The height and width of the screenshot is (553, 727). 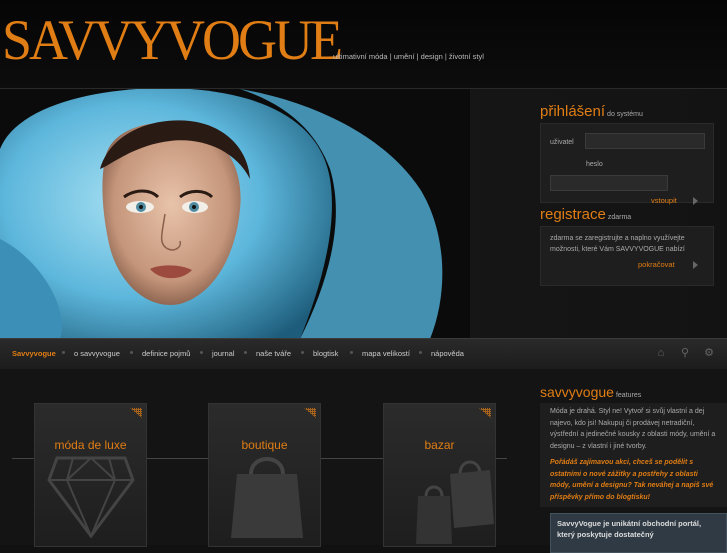 I want to click on features-title: savvyvogue features, so click(x=633, y=392).